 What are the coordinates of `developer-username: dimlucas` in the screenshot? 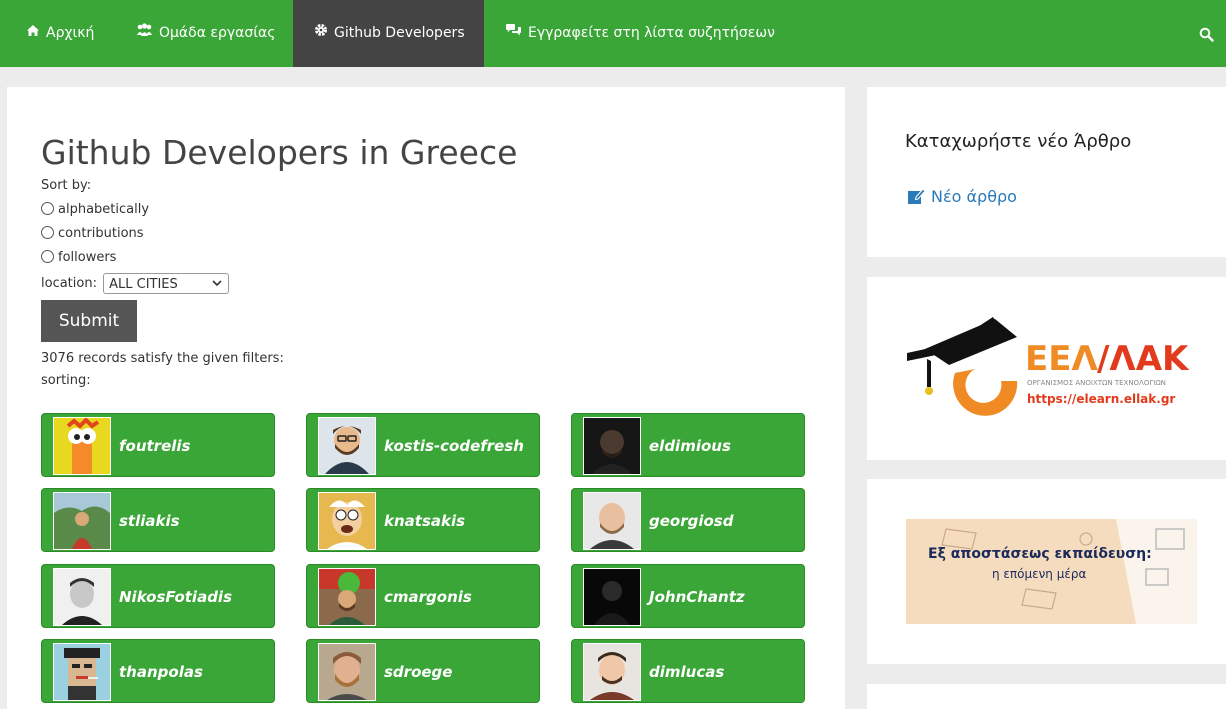 It's located at (687, 672).